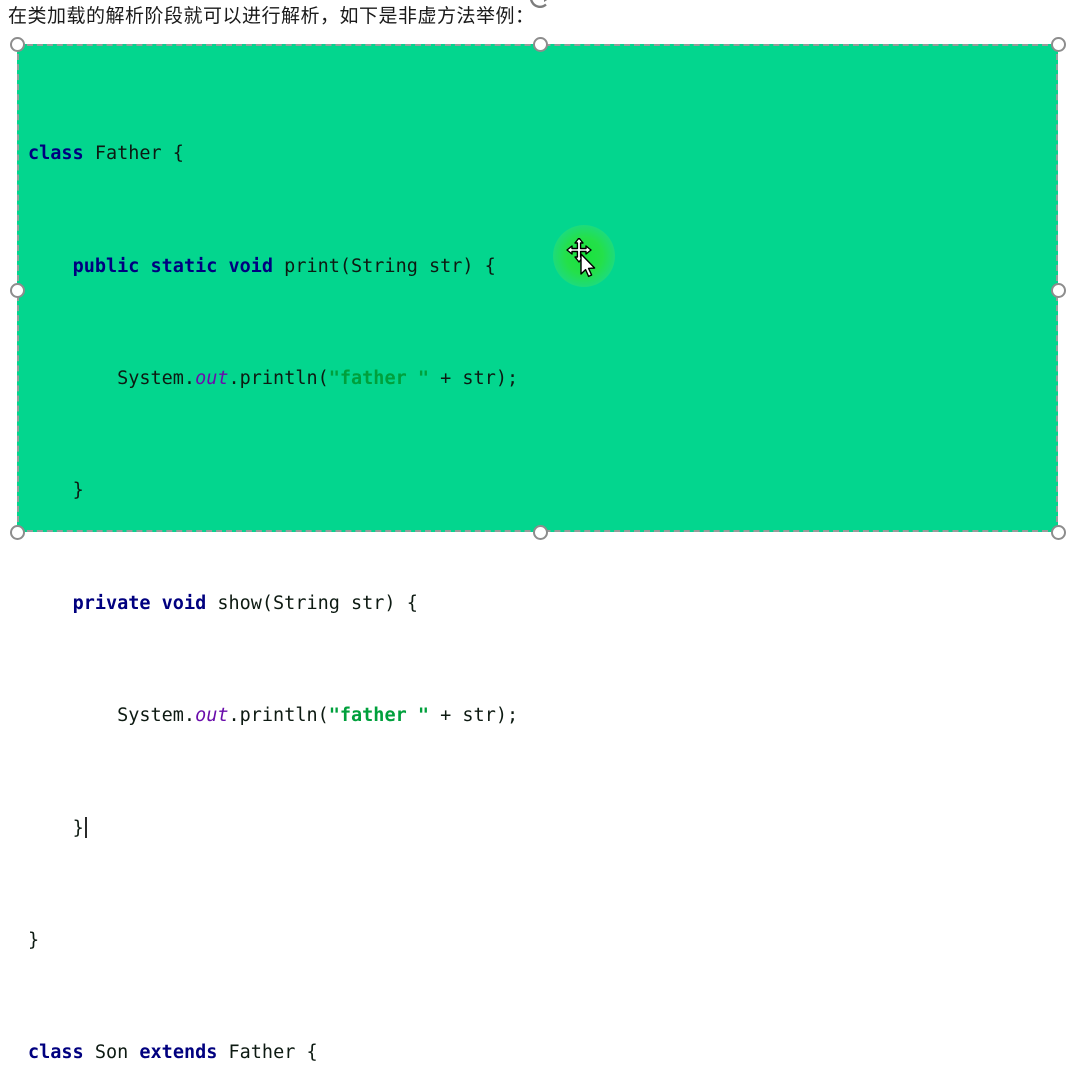  What do you see at coordinates (173, 266) in the screenshot?
I see `token-keyword: public static void` at bounding box center [173, 266].